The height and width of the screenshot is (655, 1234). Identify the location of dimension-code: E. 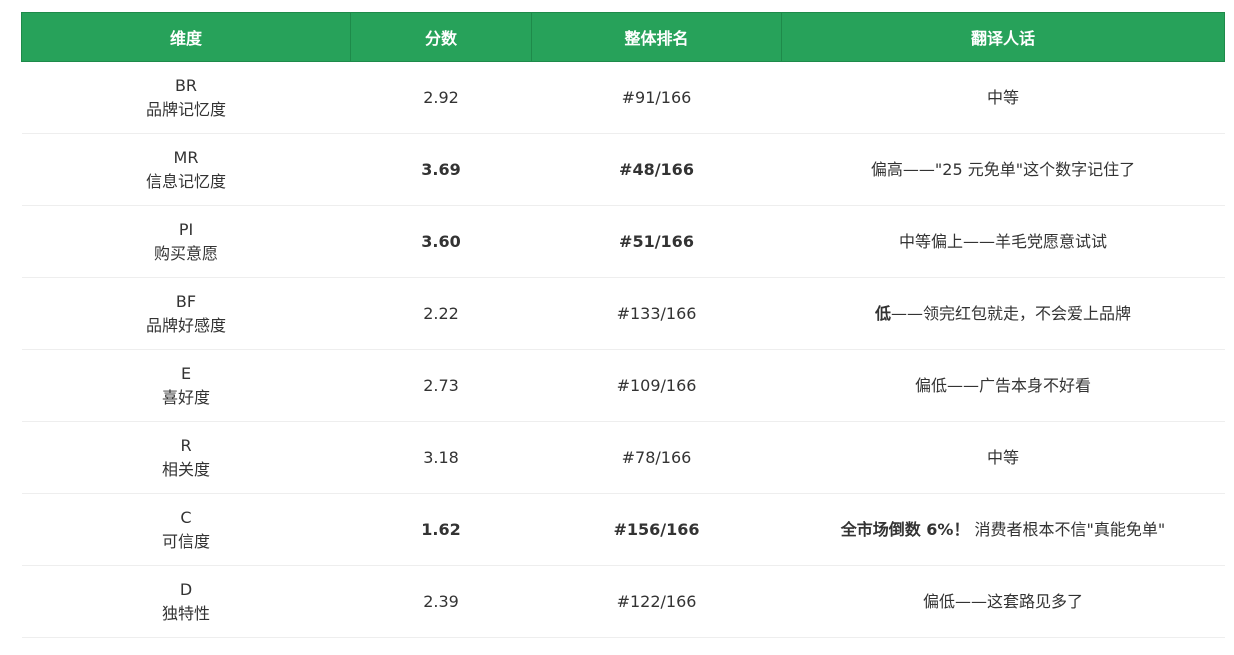
(186, 373).